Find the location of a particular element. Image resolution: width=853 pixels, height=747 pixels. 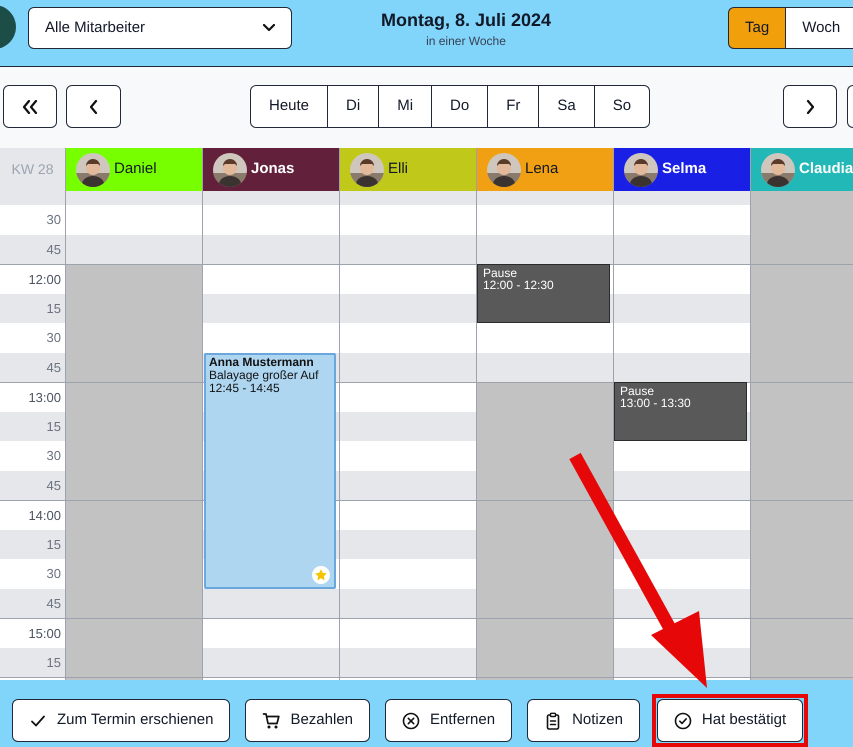

nav-button is located at coordinates (850, 106).